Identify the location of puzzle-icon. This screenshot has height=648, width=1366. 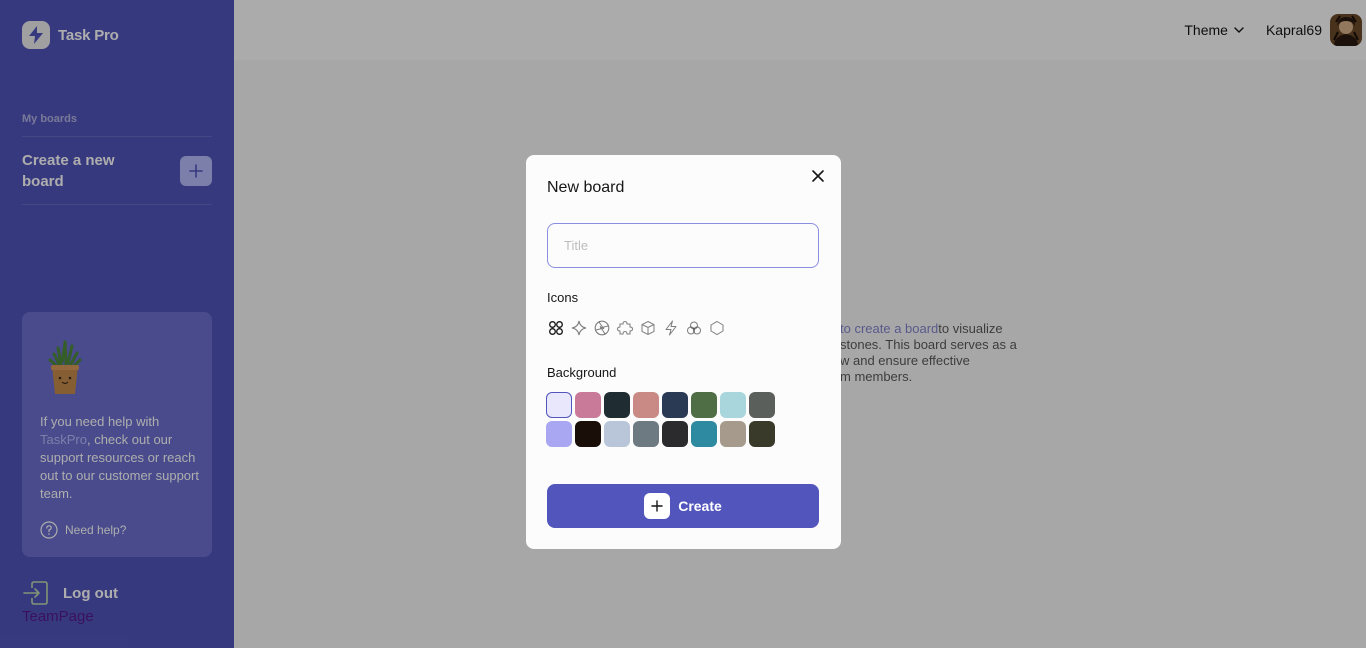
(625, 328).